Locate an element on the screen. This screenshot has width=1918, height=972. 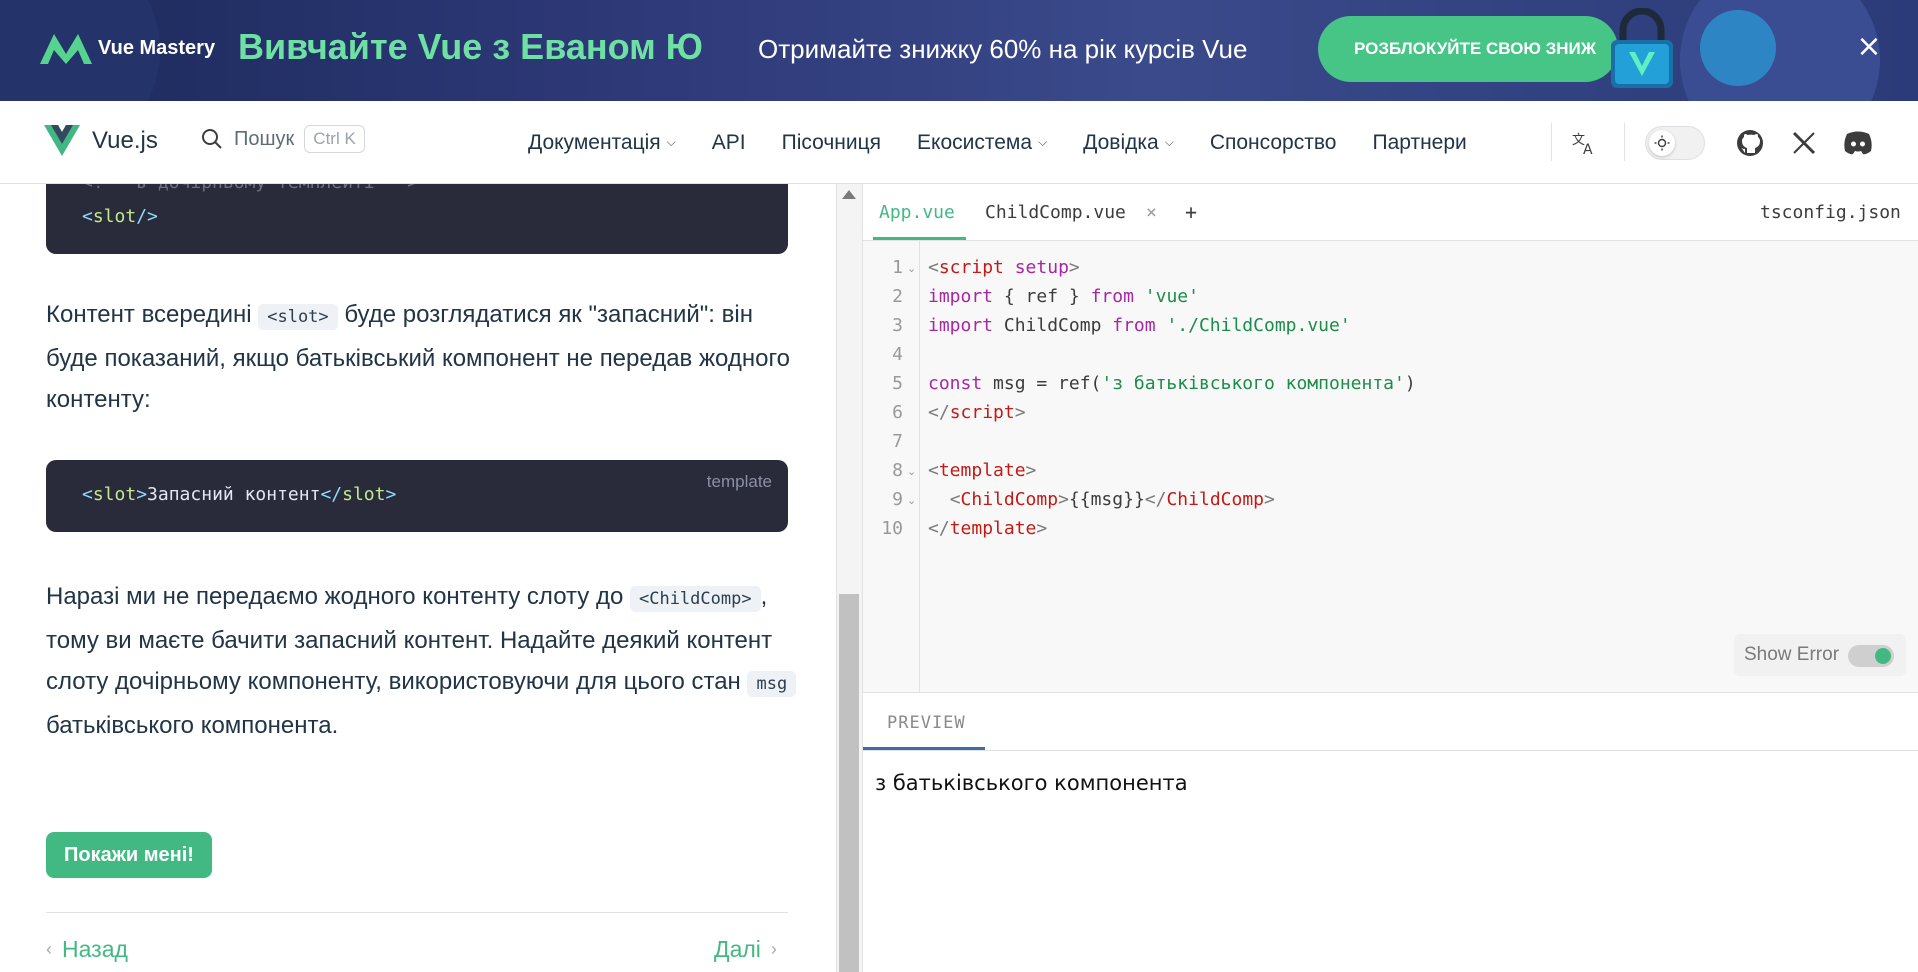
code-line-9: <ChildComp>{{msg}}</ChildComp> is located at coordinates (1101, 499).